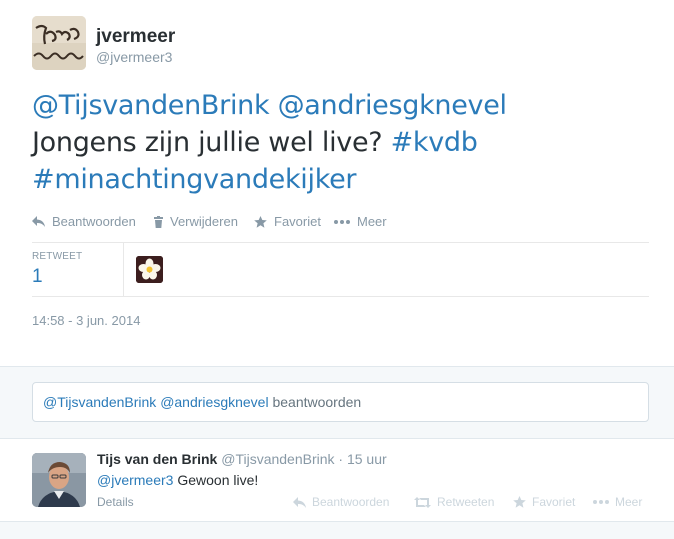  I want to click on tweet-author-handle: @jvermeer3, so click(134, 57).